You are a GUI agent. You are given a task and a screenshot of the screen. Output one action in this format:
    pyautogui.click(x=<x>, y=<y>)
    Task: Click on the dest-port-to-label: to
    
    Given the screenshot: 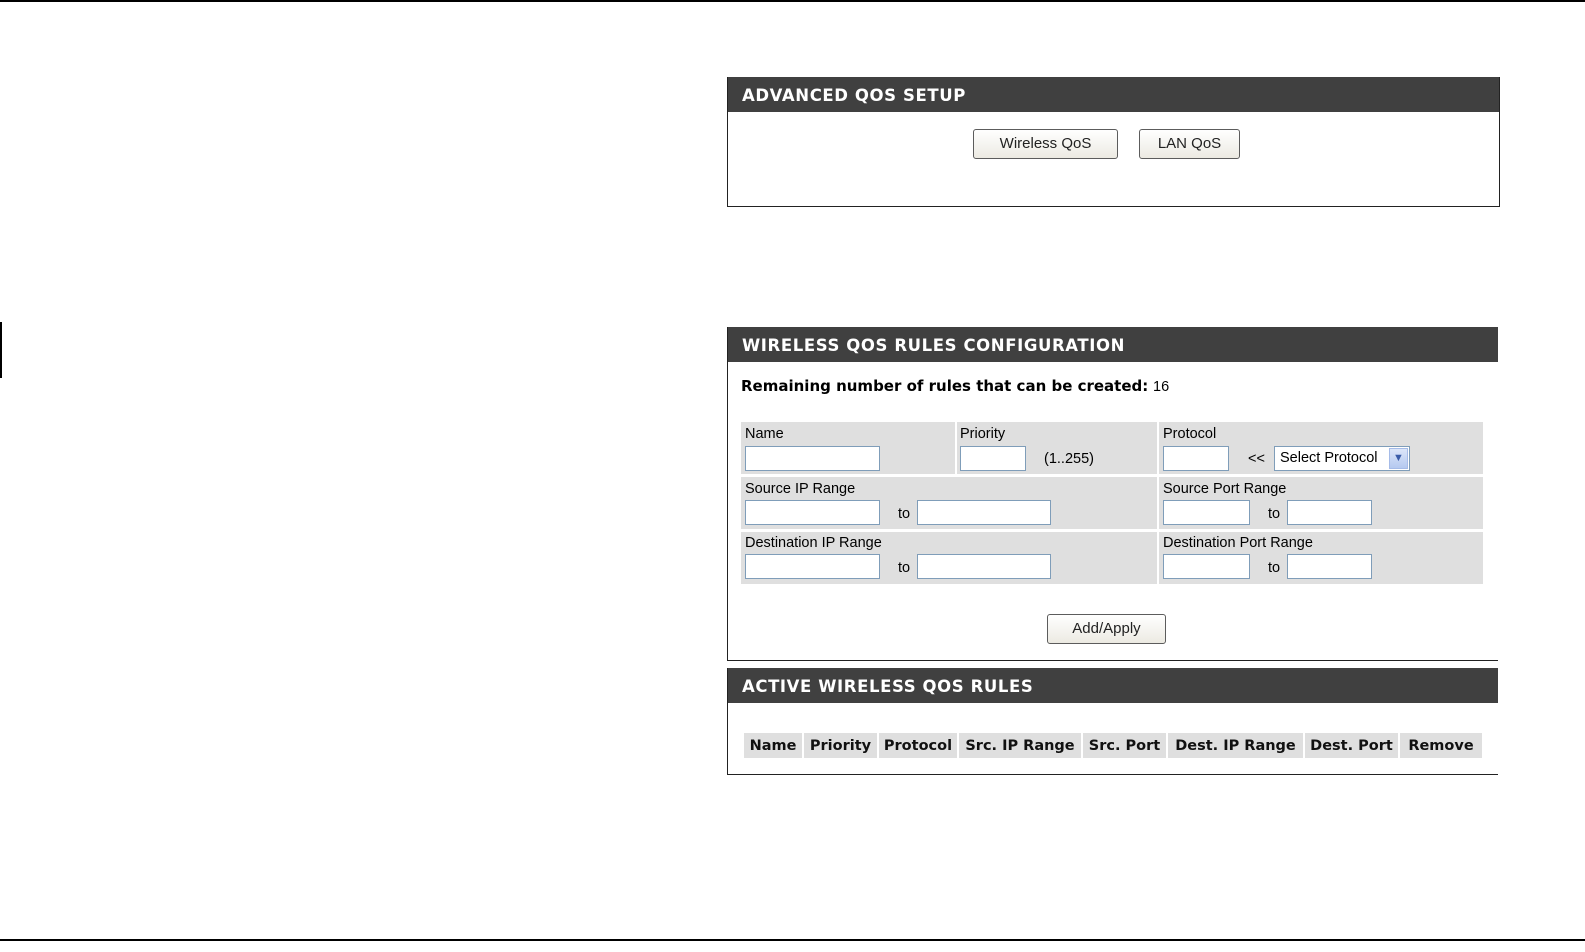 What is the action you would take?
    pyautogui.click(x=1274, y=568)
    